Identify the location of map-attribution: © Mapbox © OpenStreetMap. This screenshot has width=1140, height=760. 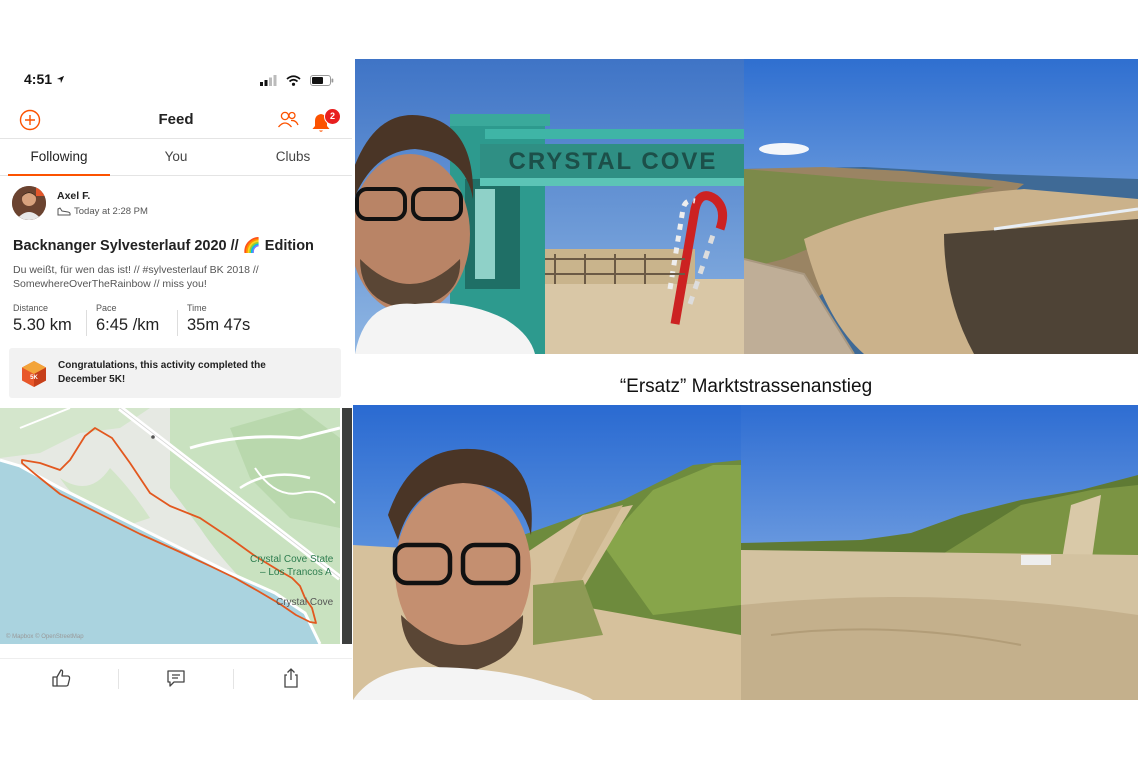
(45, 637).